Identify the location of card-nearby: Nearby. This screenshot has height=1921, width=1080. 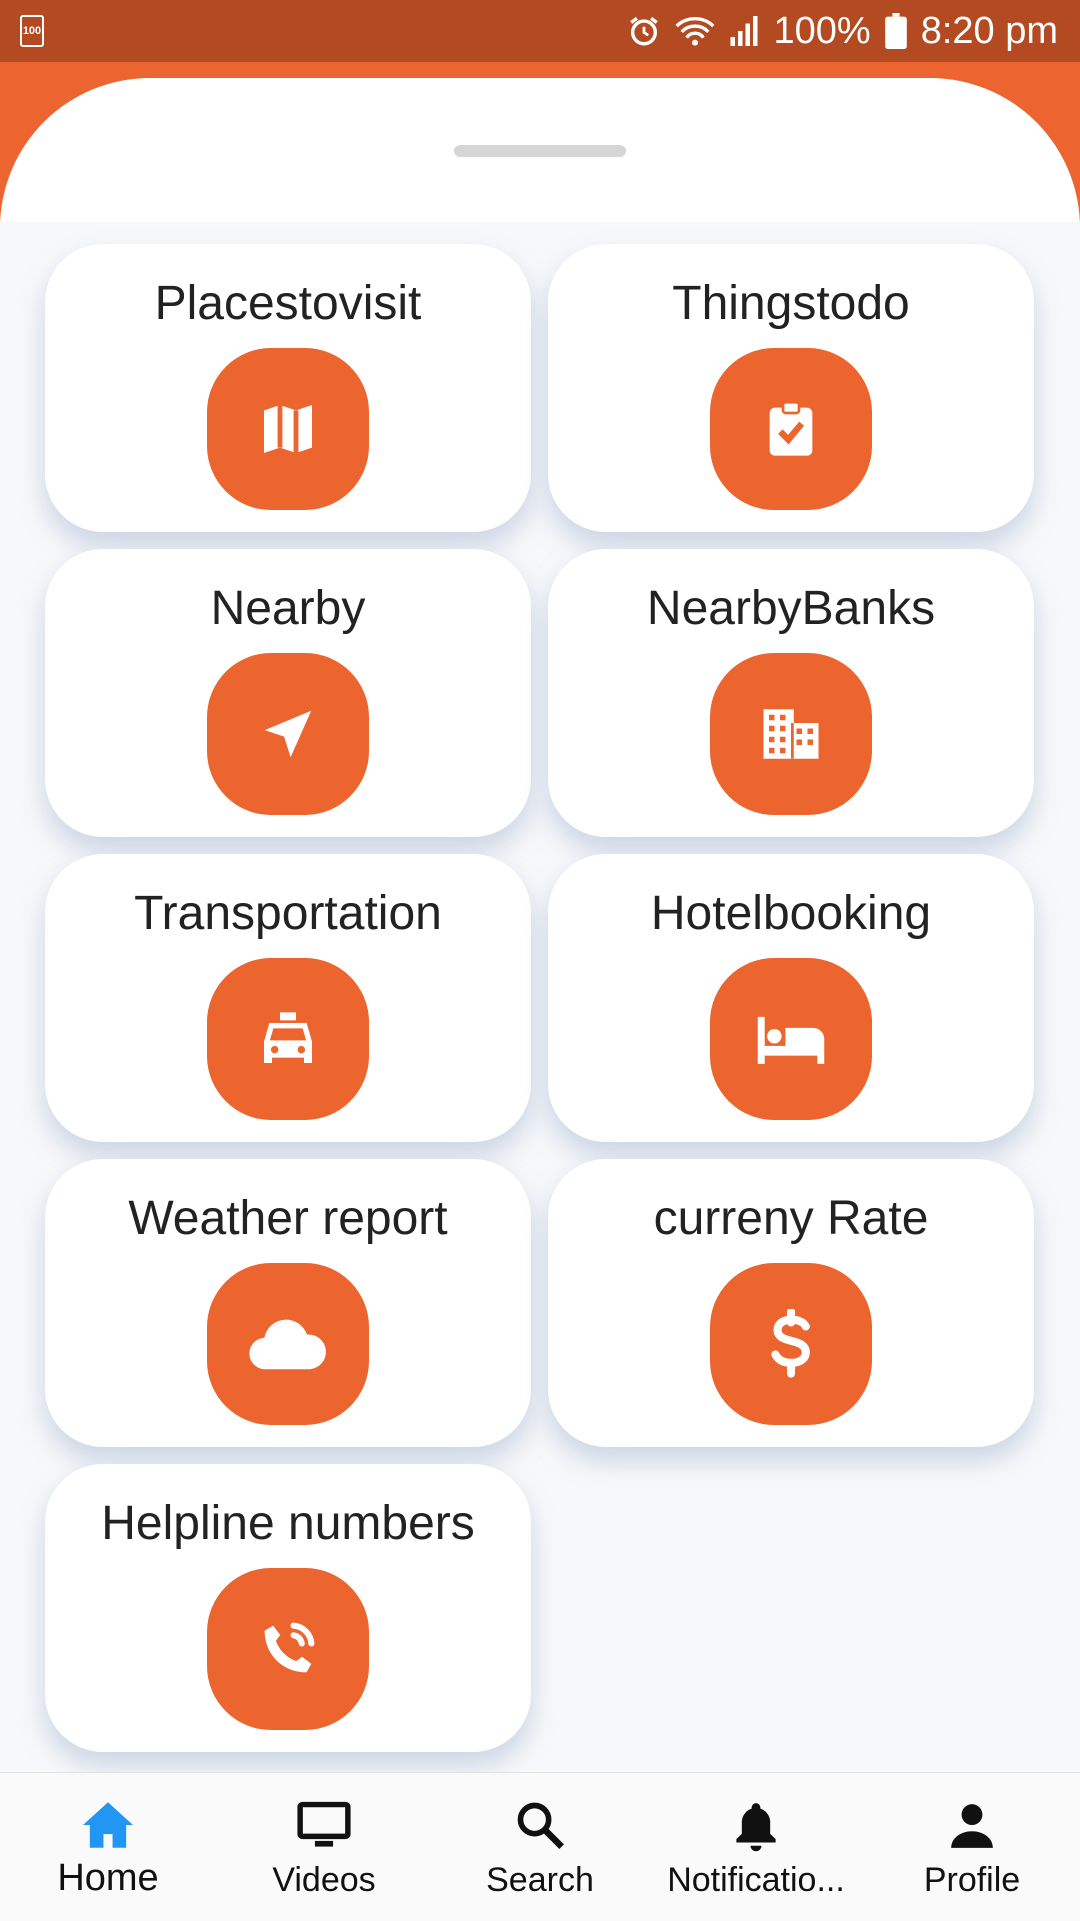
(288, 693).